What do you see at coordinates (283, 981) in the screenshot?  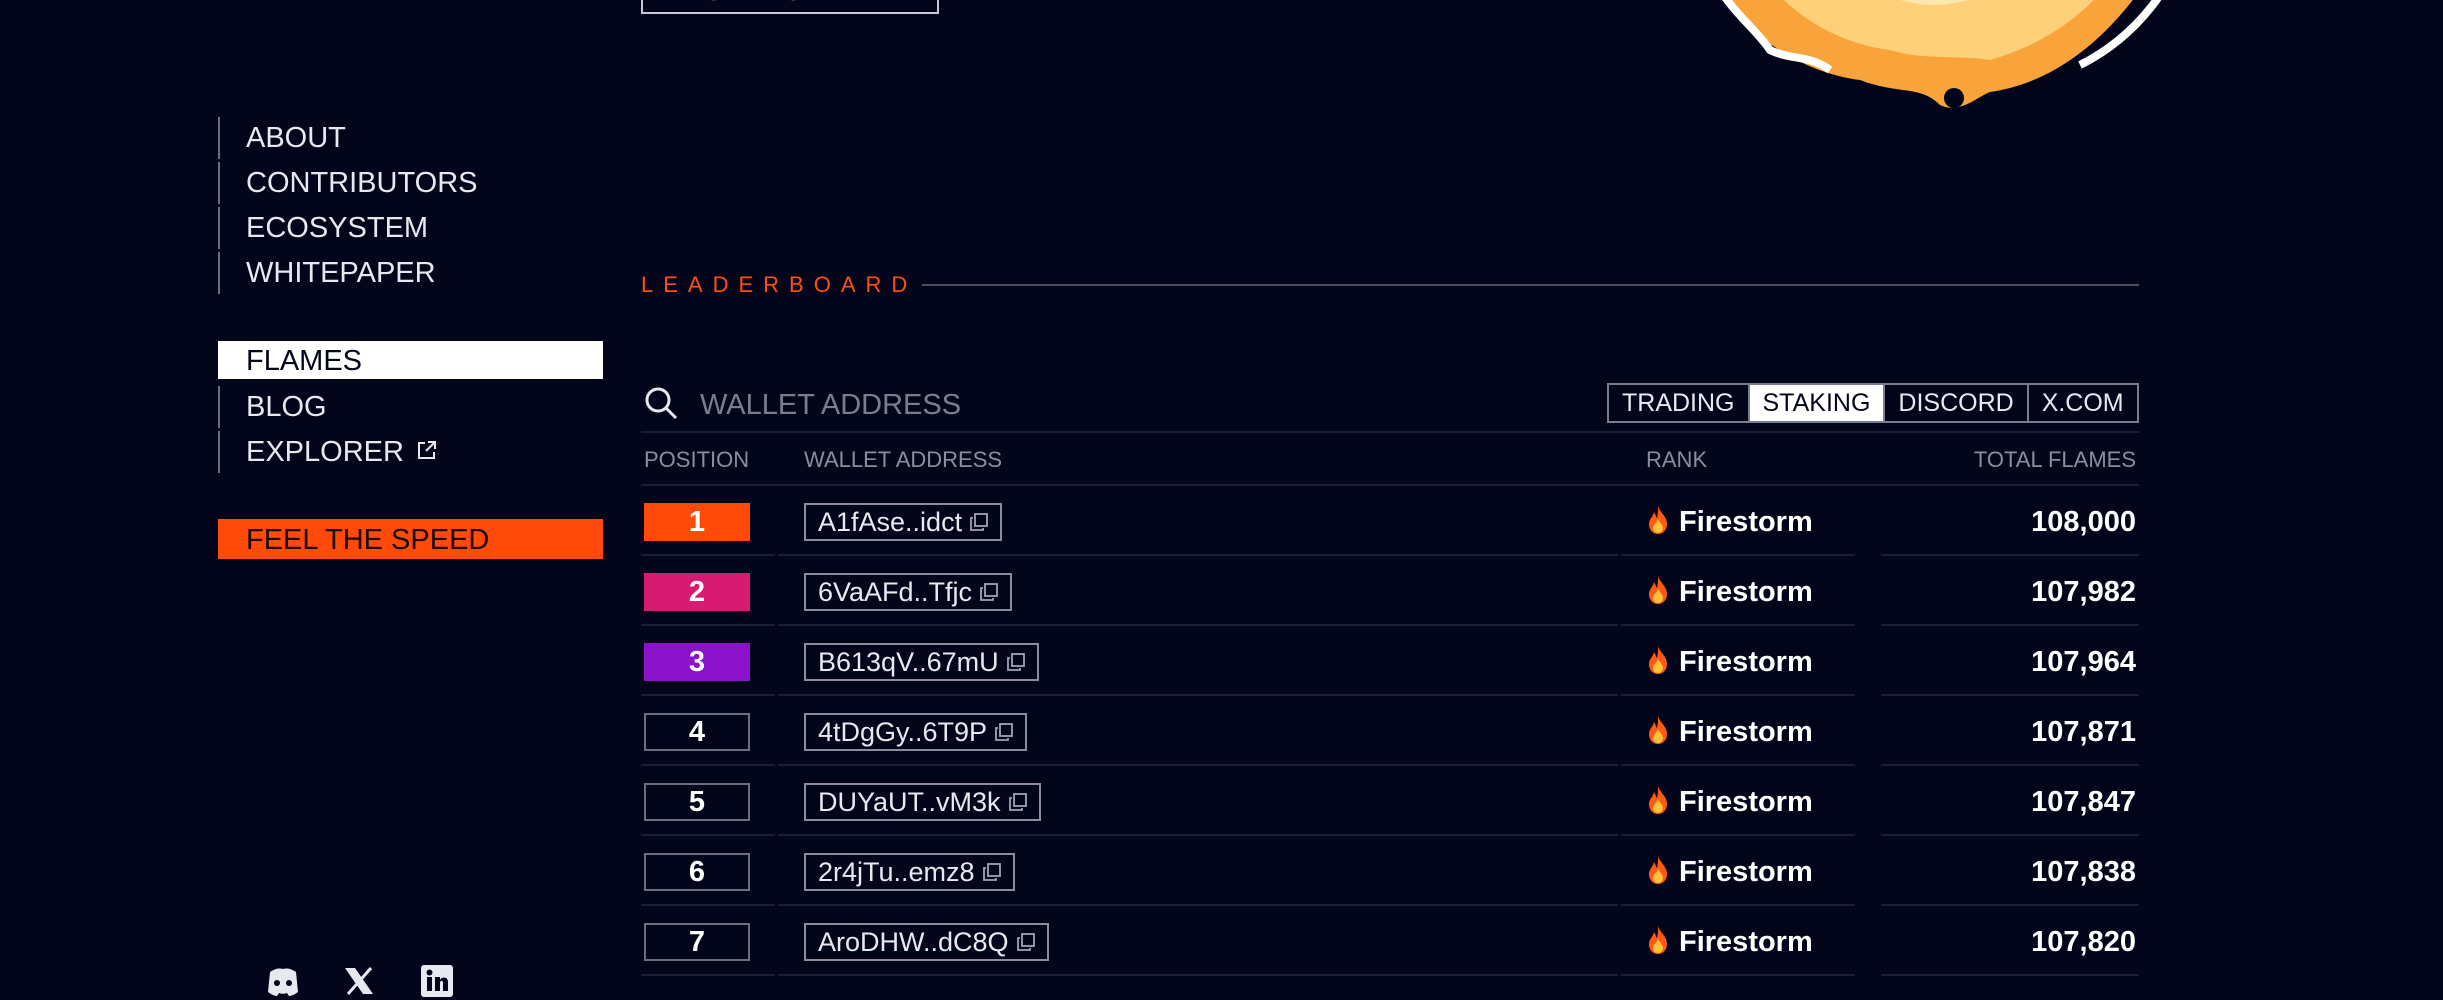 I see `discord-icon` at bounding box center [283, 981].